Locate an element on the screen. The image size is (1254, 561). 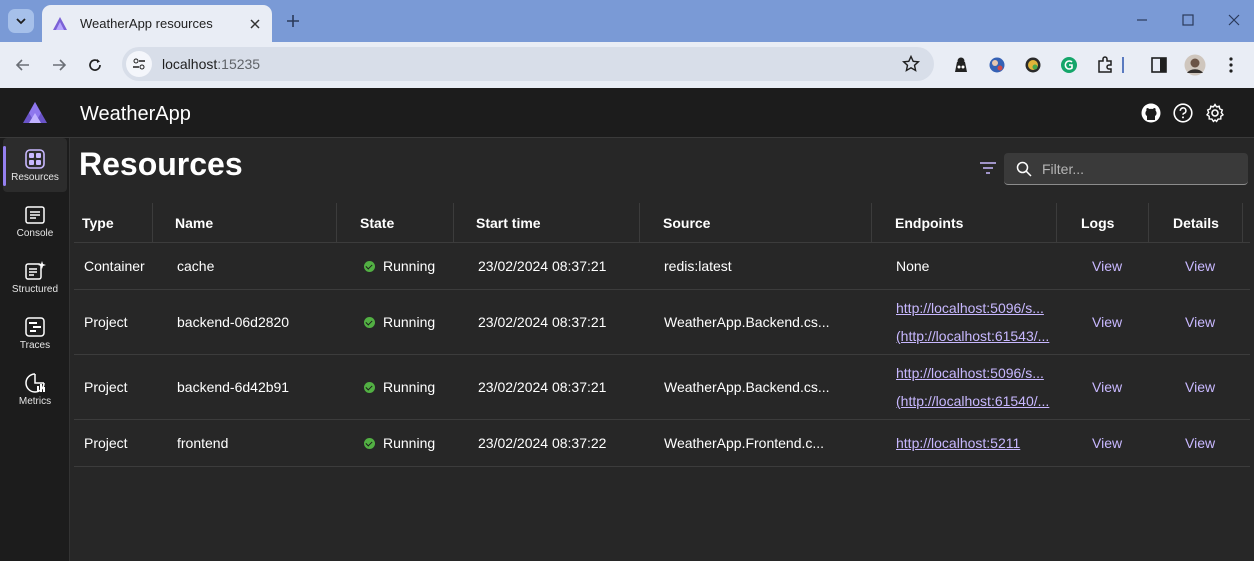
address-bar: localhost:15235 is located at coordinates (528, 64).